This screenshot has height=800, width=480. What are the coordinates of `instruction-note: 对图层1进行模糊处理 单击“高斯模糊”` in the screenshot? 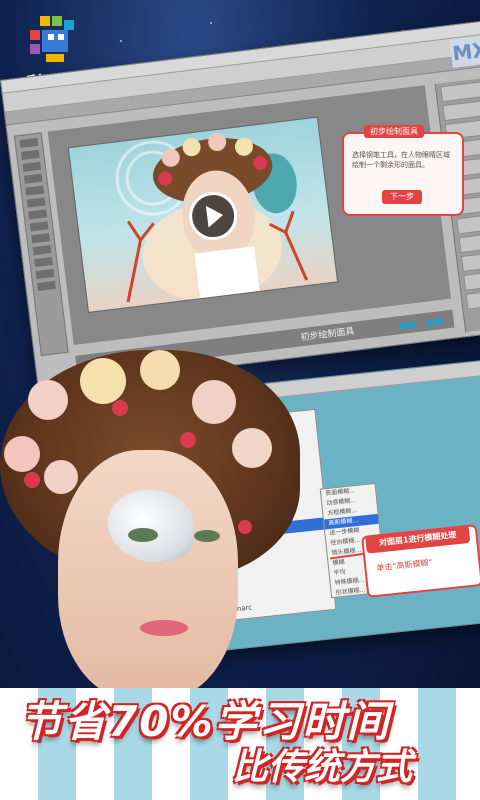 It's located at (420, 561).